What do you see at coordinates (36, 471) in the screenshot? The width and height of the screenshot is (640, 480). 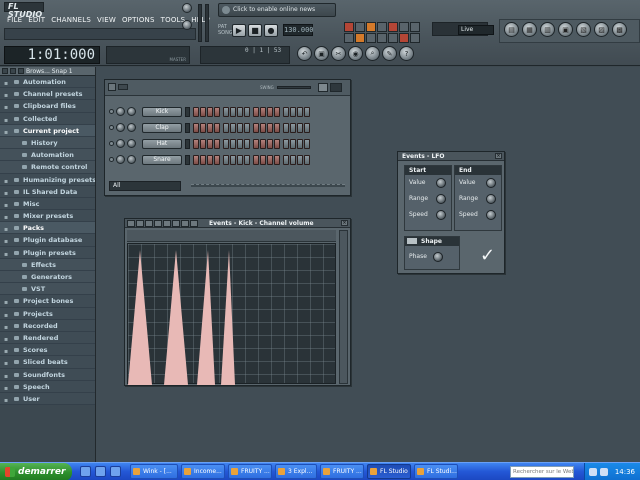 I see `start-button: demarrer` at bounding box center [36, 471].